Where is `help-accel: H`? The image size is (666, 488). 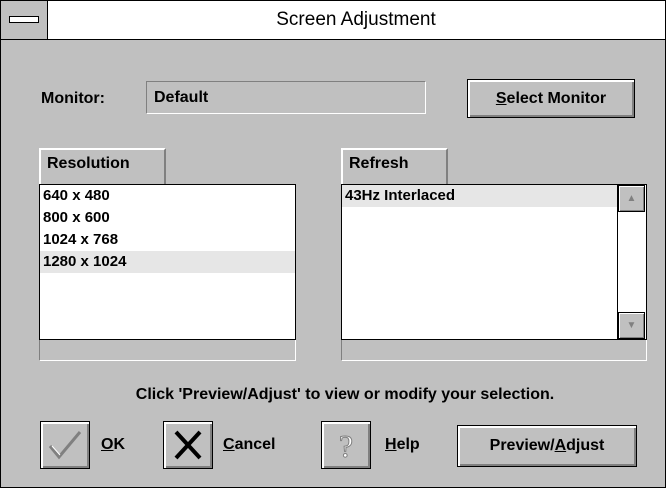
help-accel: H is located at coordinates (391, 444).